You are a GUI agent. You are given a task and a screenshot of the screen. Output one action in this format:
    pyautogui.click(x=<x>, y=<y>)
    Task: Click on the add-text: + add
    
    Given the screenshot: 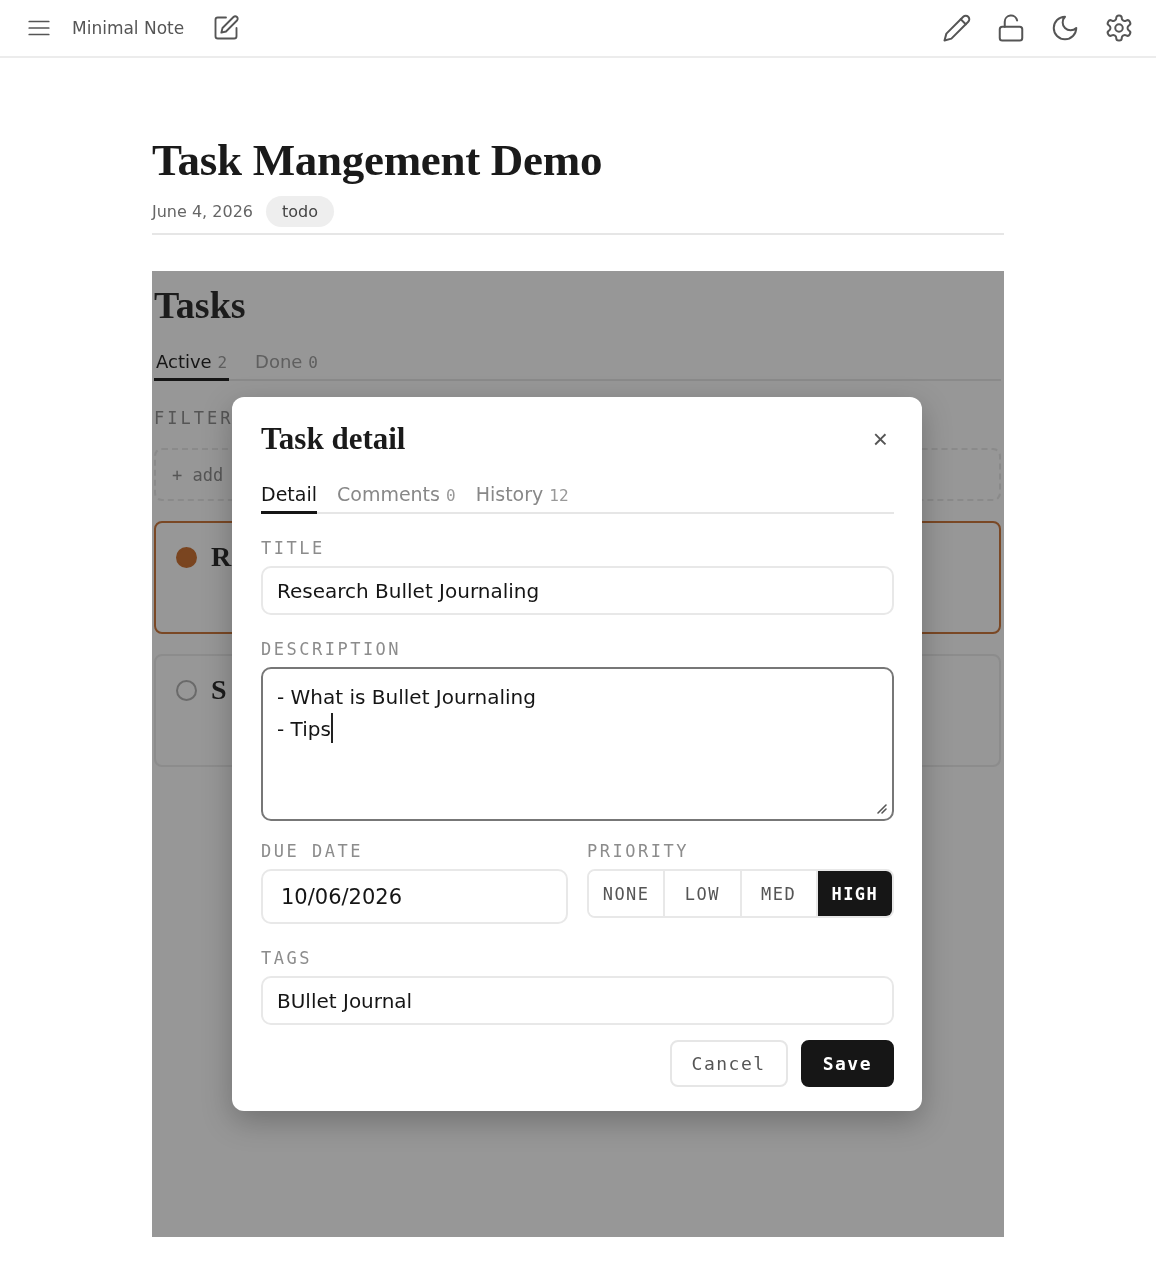 What is the action you would take?
    pyautogui.click(x=198, y=474)
    